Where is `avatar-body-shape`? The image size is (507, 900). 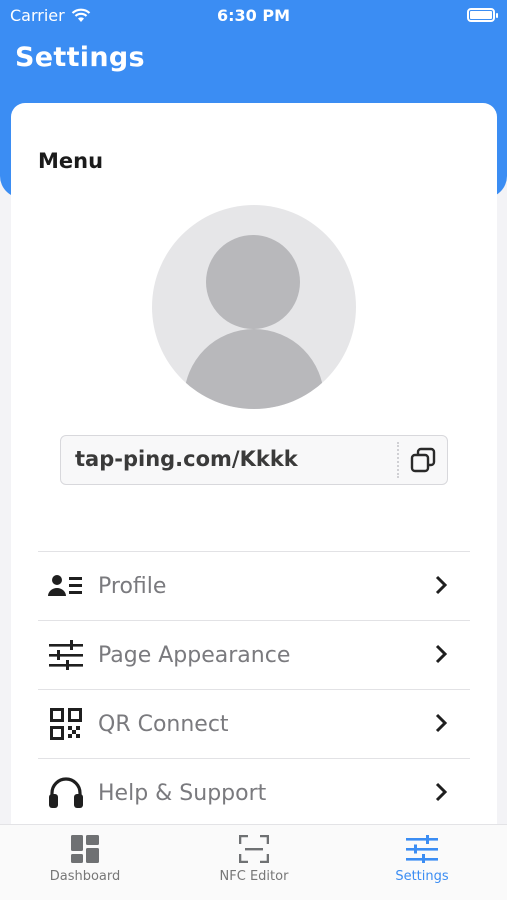 avatar-body-shape is located at coordinates (254, 369).